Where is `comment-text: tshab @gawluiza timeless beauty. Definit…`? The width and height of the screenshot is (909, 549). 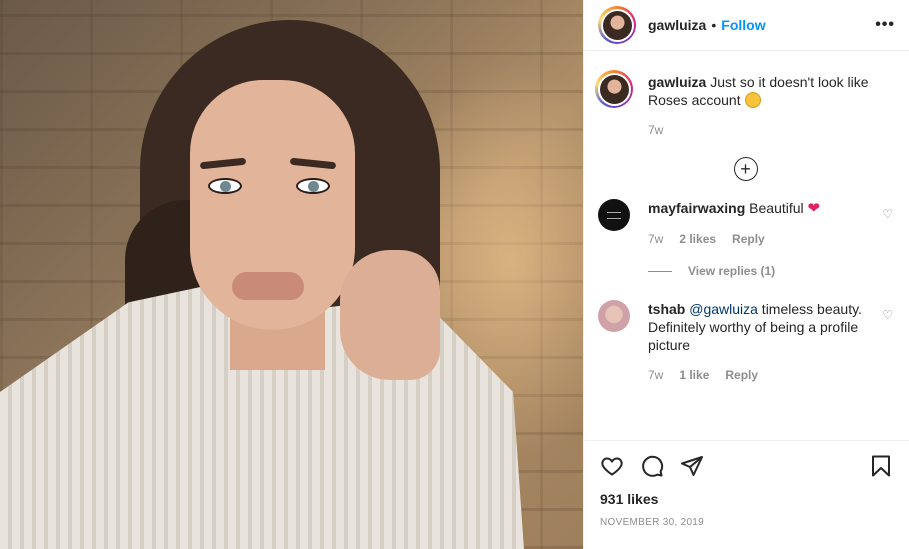
comment-text: tshab @gawluiza timeless beauty. Definit… is located at coordinates (760, 327).